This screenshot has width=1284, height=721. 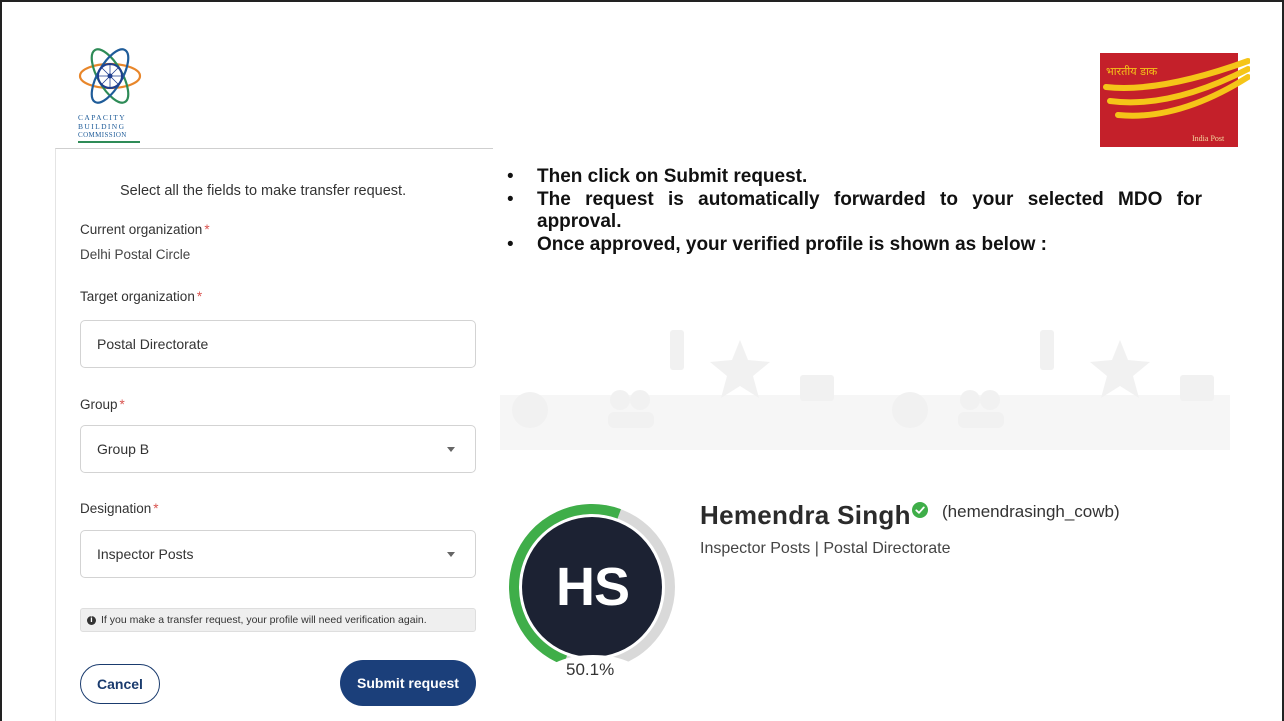 I want to click on profile-name: Hemendra Singh, so click(x=805, y=515).